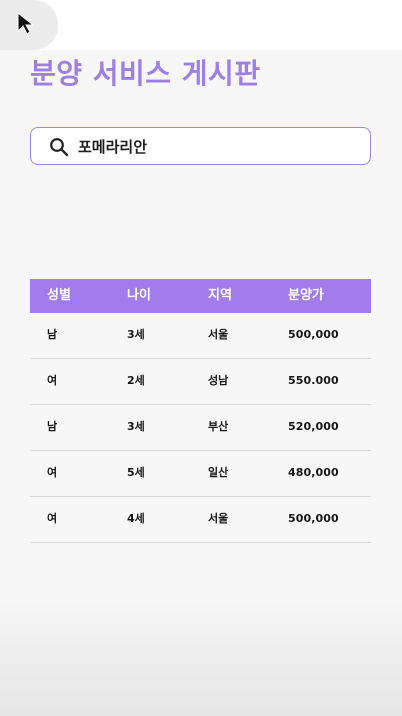  I want to click on page-title: 분양 서비스 게시판, so click(145, 73).